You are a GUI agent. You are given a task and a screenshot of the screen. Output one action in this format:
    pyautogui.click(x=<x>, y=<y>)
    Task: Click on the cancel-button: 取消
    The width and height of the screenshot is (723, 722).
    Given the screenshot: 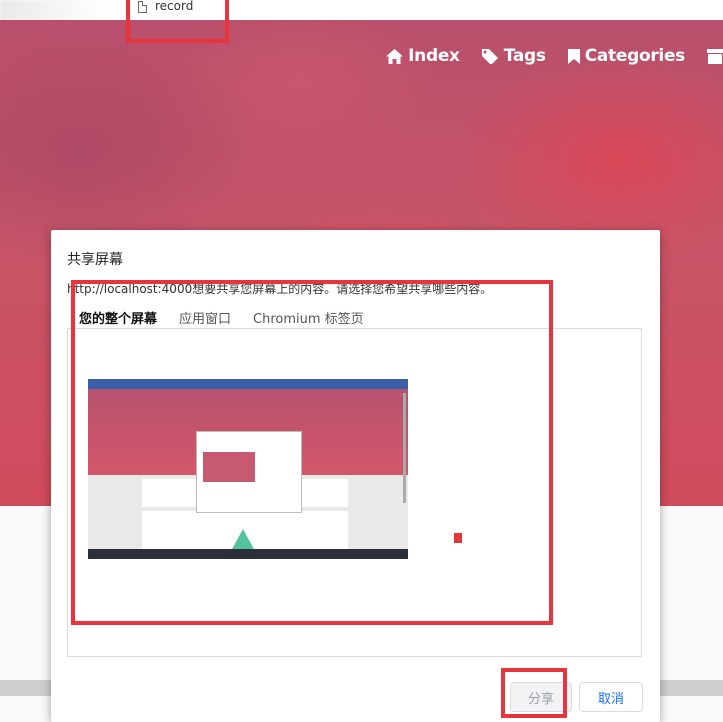 What is the action you would take?
    pyautogui.click(x=611, y=697)
    